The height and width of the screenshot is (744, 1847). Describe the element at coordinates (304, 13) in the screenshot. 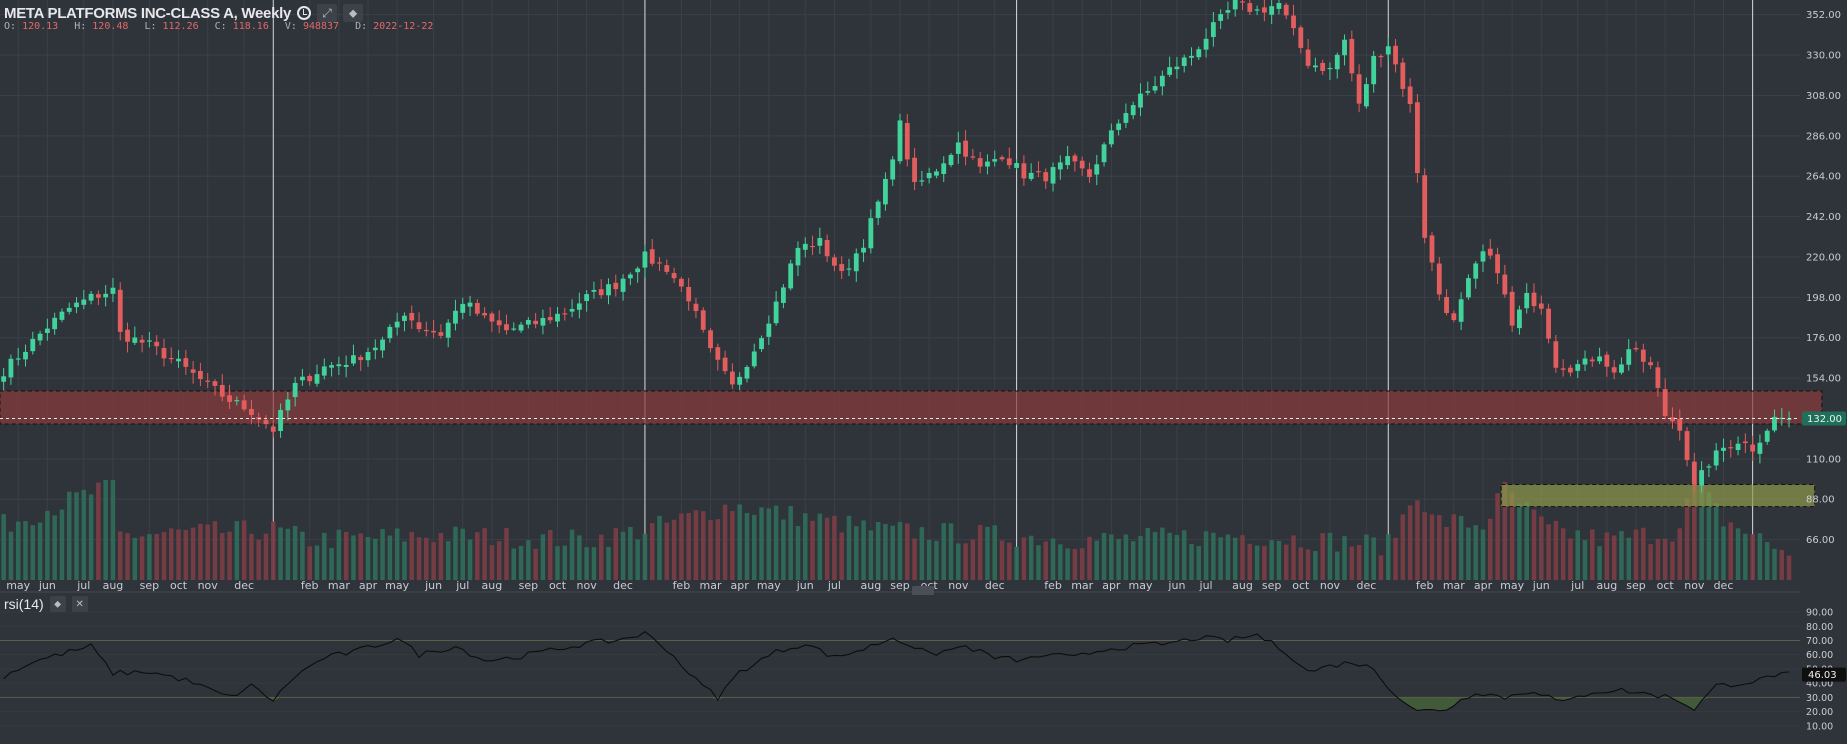

I see `clock-icon` at that location.